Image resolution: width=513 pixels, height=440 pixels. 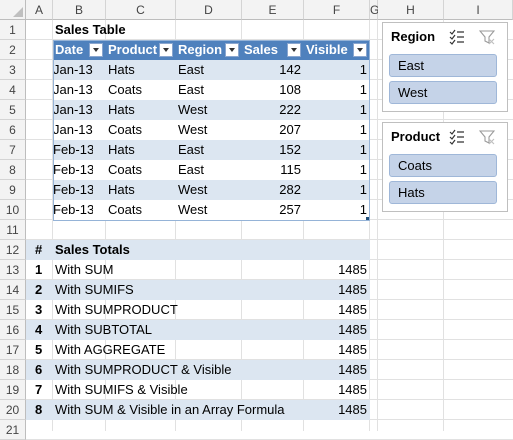 What do you see at coordinates (180, 410) in the screenshot?
I see `totals-method: With SUM & Visible in an Array Formula` at bounding box center [180, 410].